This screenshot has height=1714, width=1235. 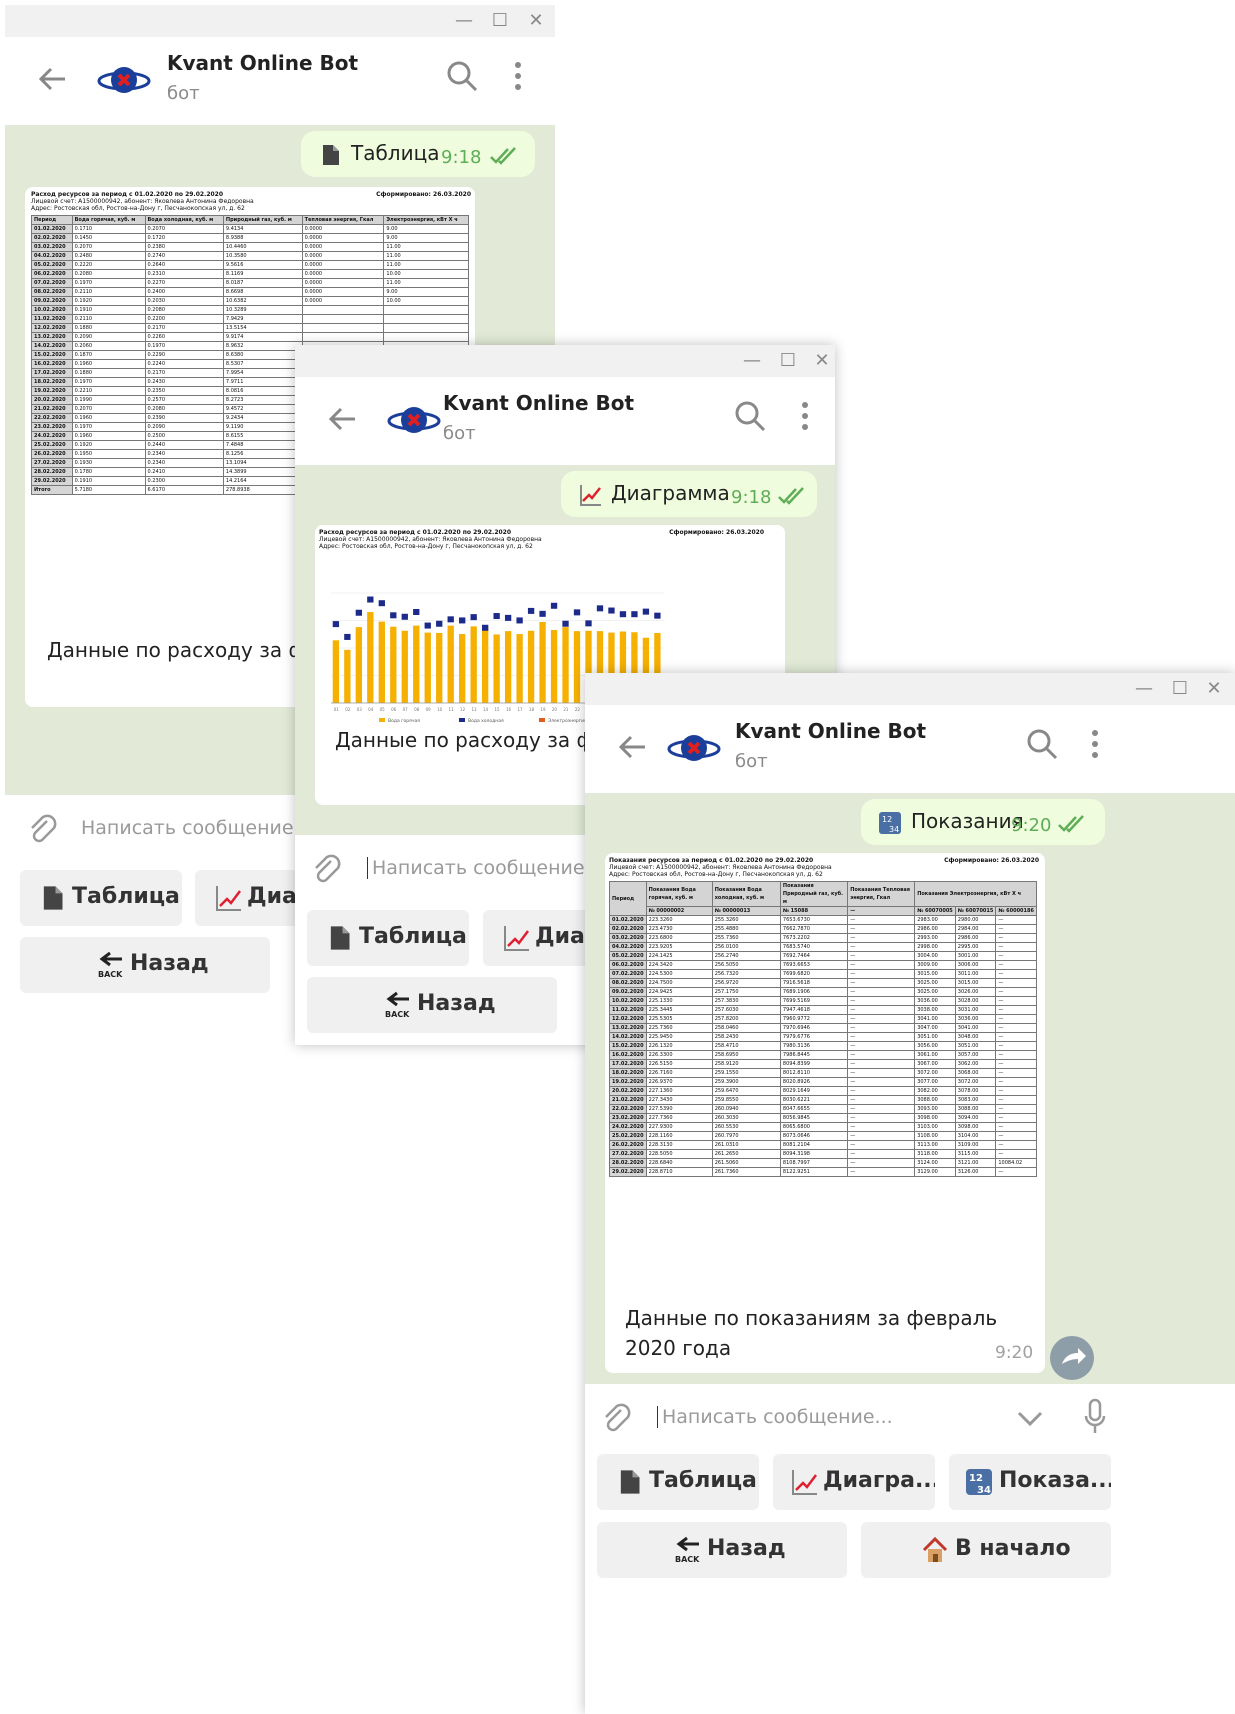 What do you see at coordinates (746, 929) in the screenshot?
I see `table-cell: 255.4880` at bounding box center [746, 929].